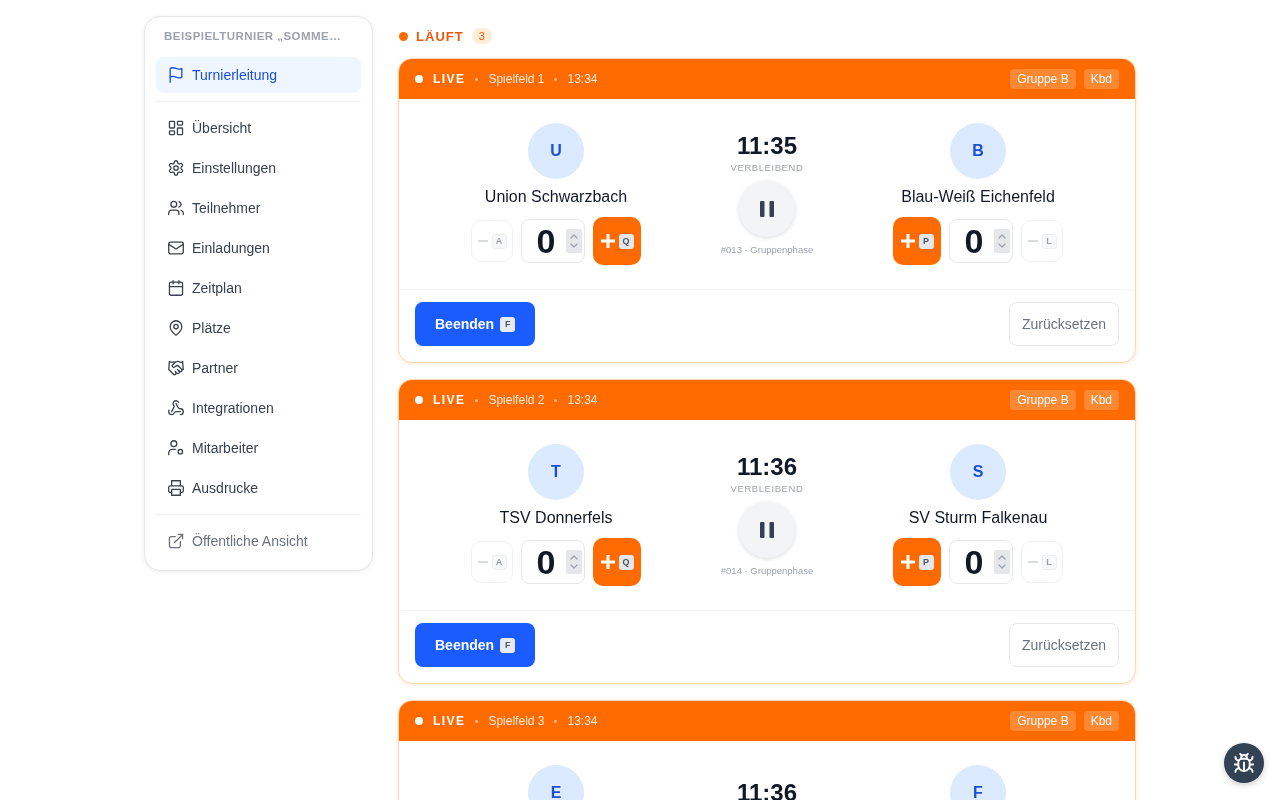 Image resolution: width=1280 pixels, height=800 pixels. What do you see at coordinates (176, 448) in the screenshot?
I see `person-icon` at bounding box center [176, 448].